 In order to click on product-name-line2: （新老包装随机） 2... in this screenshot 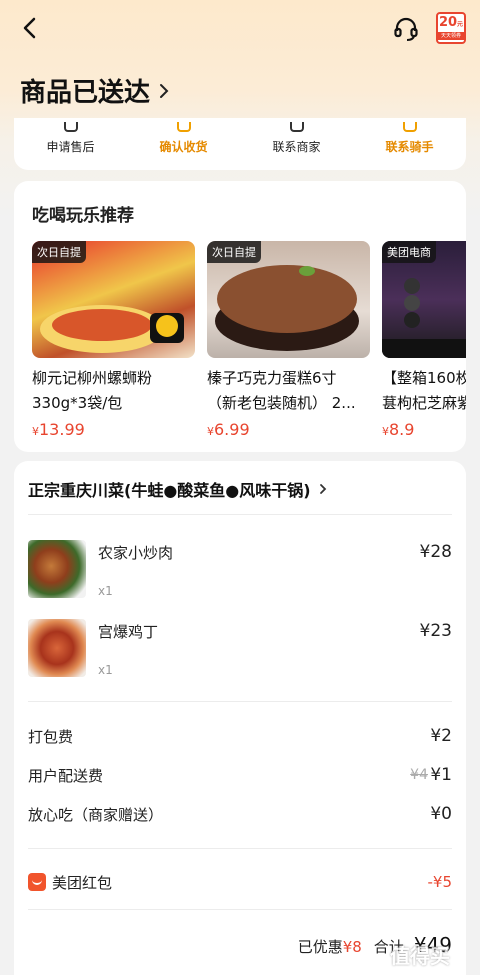, I will do `click(281, 403)`.